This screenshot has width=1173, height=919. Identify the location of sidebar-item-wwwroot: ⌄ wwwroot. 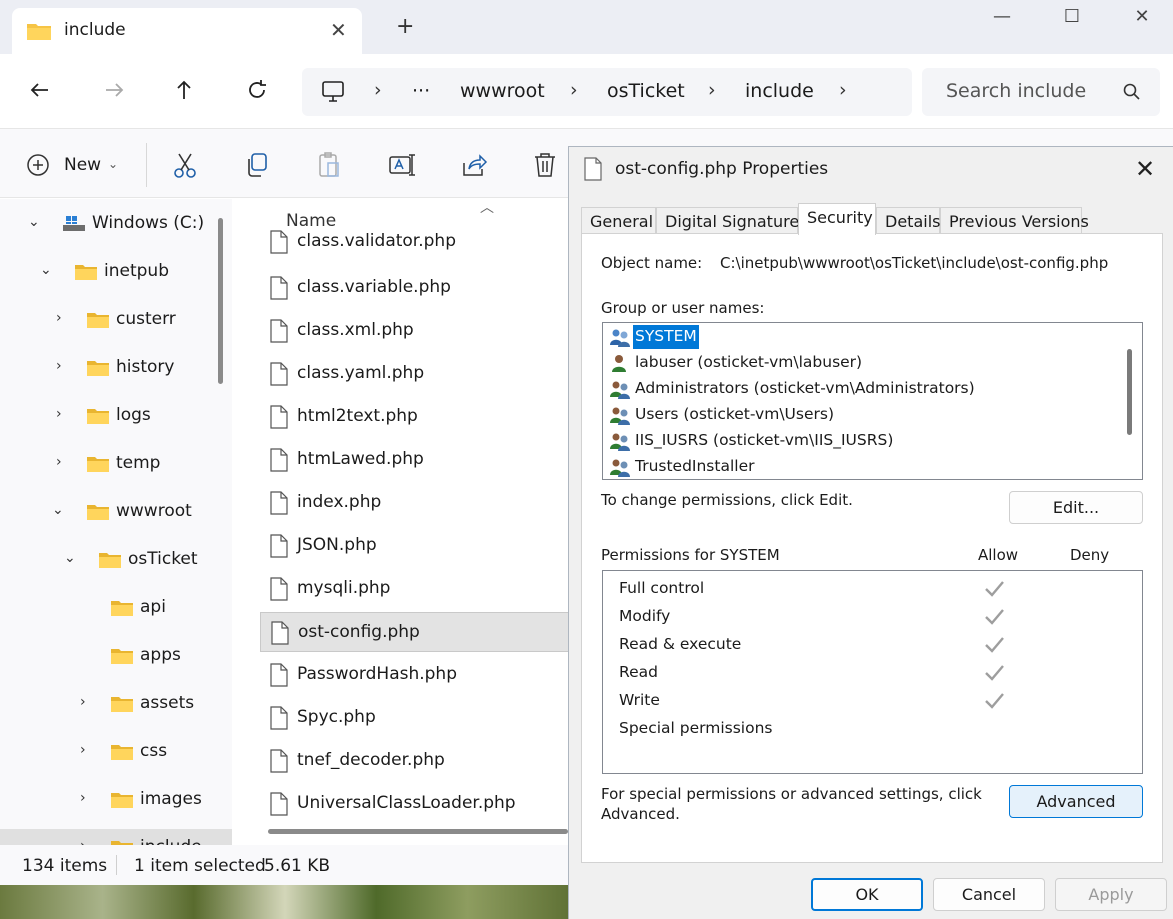
(116, 511).